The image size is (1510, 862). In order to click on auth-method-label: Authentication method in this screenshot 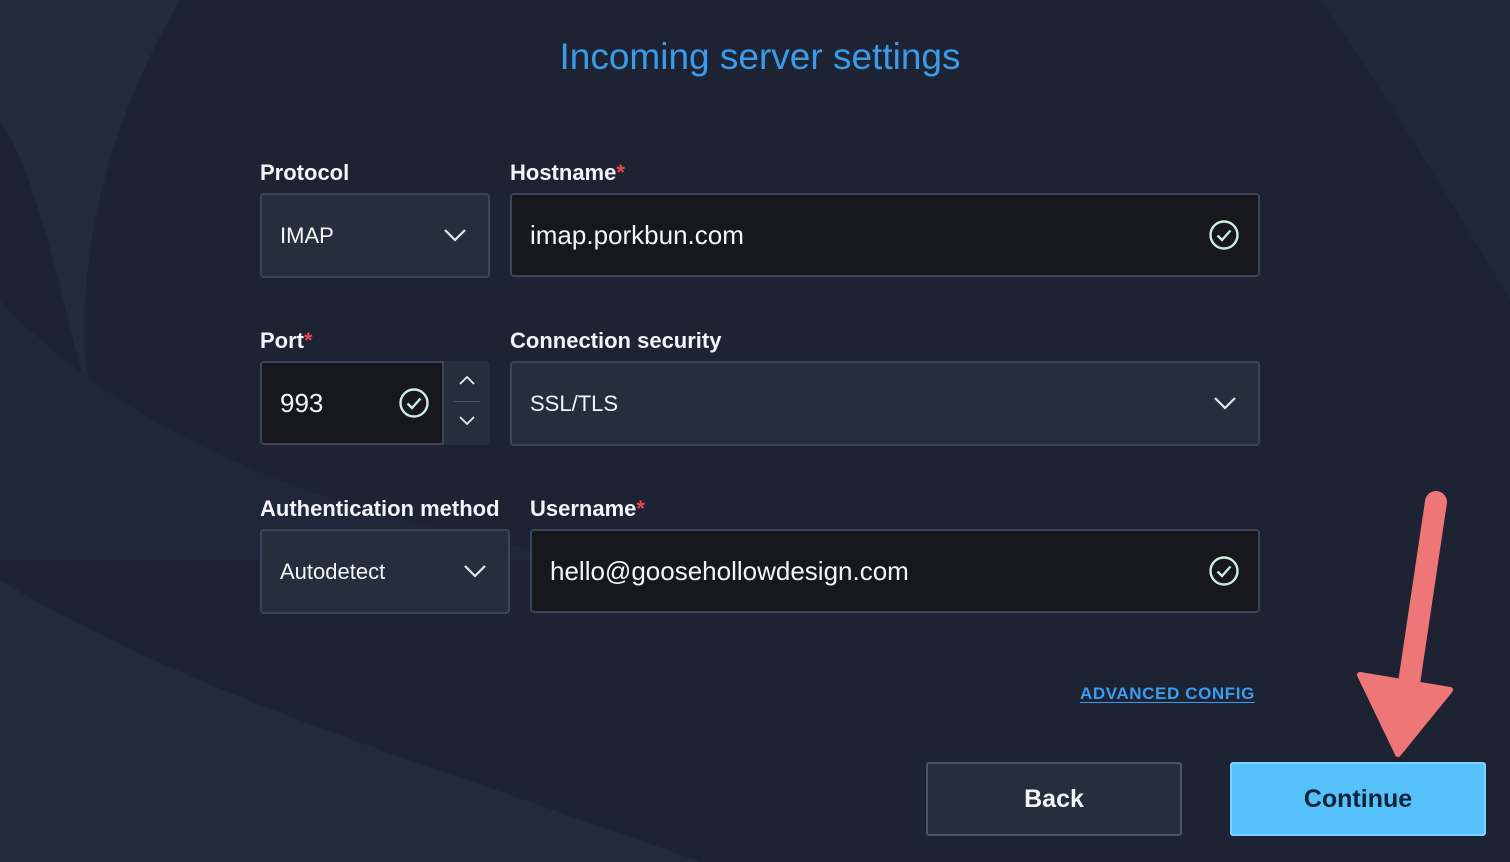, I will do `click(380, 509)`.